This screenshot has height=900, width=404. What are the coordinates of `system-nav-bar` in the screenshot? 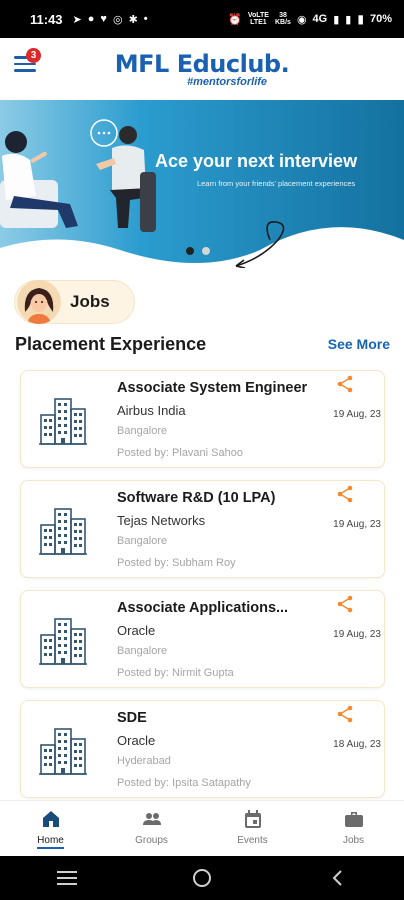 It's located at (202, 878).